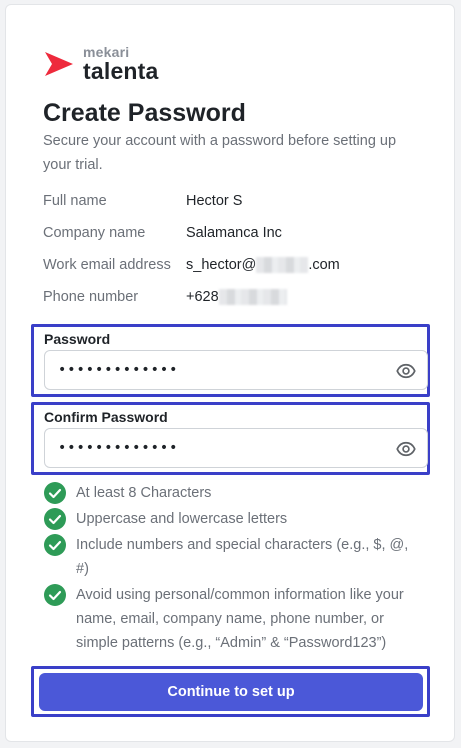 The image size is (461, 748). Describe the element at coordinates (182, 519) in the screenshot. I see `requirement-text: Uppercase and lowercase letters` at that location.